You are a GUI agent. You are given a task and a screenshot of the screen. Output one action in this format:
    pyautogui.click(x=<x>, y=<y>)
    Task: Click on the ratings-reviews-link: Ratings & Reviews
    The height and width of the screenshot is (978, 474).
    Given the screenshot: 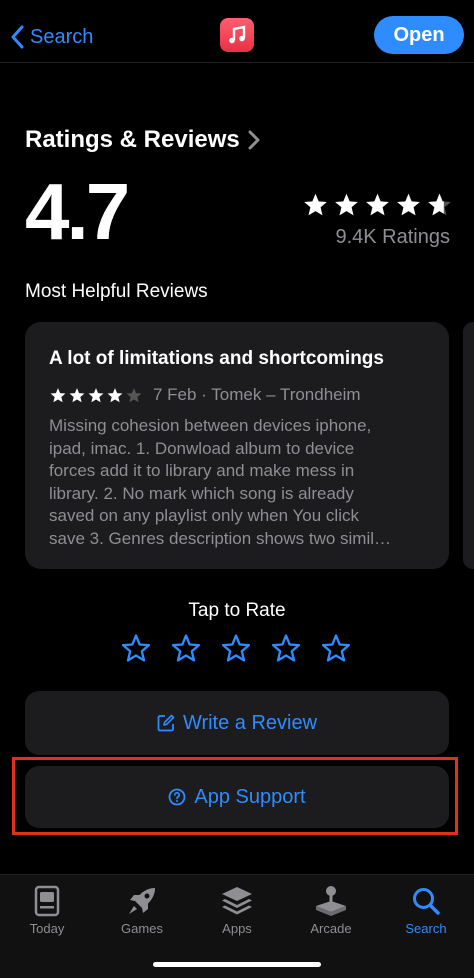 What is the action you would take?
    pyautogui.click(x=142, y=140)
    